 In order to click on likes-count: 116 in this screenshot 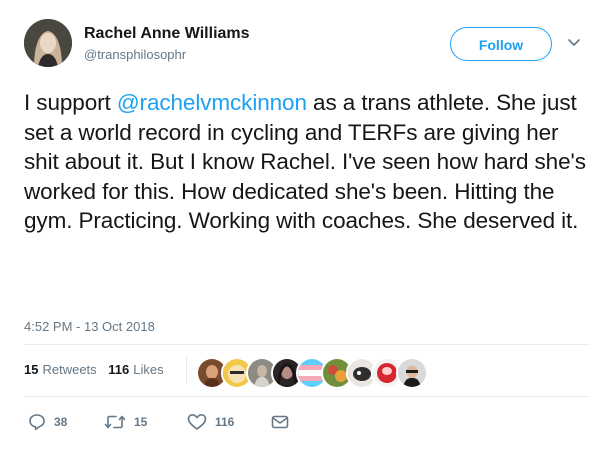, I will do `click(119, 369)`.